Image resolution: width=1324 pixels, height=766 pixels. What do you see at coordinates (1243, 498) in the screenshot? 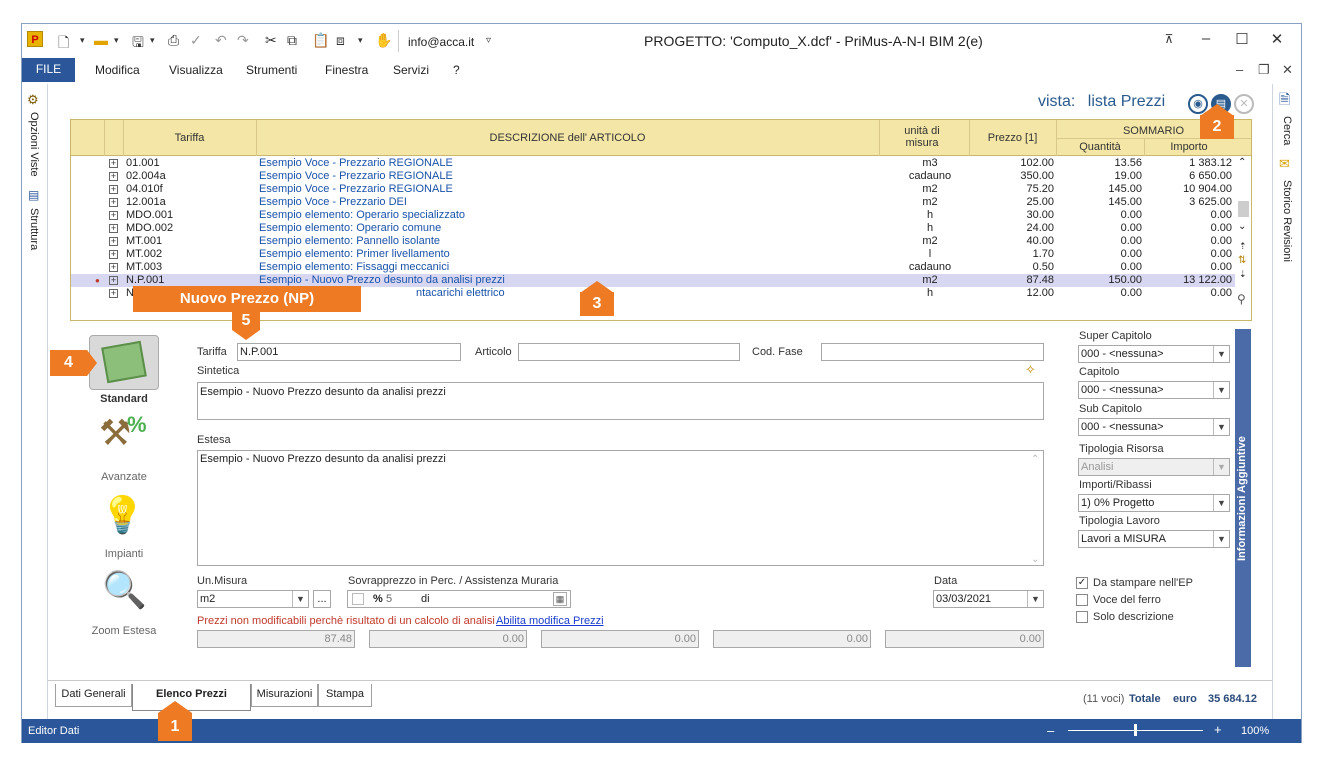
I see `info-aggiuntive-panel-tab: Informazioni Aggiuntive` at bounding box center [1243, 498].